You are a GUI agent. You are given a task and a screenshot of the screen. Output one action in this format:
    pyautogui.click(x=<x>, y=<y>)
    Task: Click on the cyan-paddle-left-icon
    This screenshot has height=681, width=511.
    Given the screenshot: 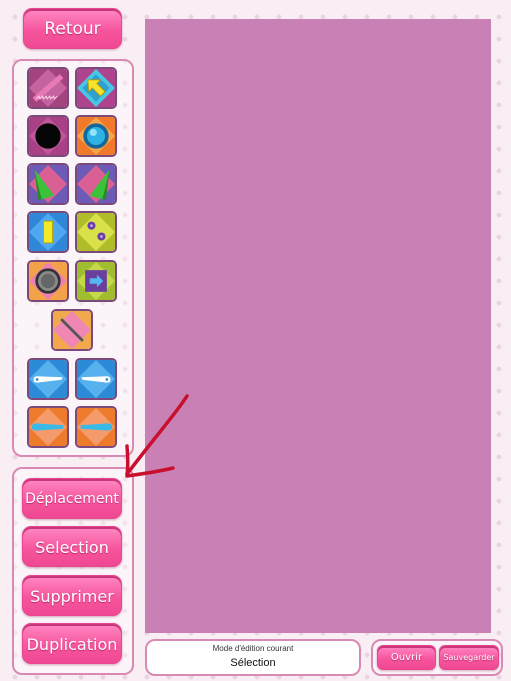 What is the action you would take?
    pyautogui.click(x=48, y=427)
    